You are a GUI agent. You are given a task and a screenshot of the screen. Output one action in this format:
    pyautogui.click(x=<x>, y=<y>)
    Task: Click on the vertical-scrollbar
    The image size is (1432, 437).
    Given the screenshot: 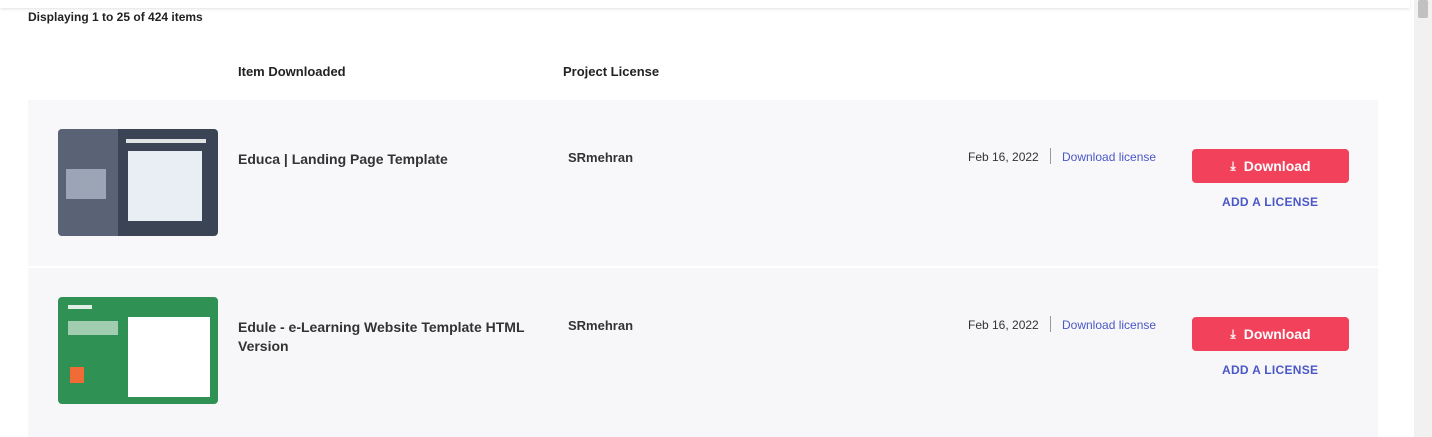 What is the action you would take?
    pyautogui.click(x=1423, y=218)
    